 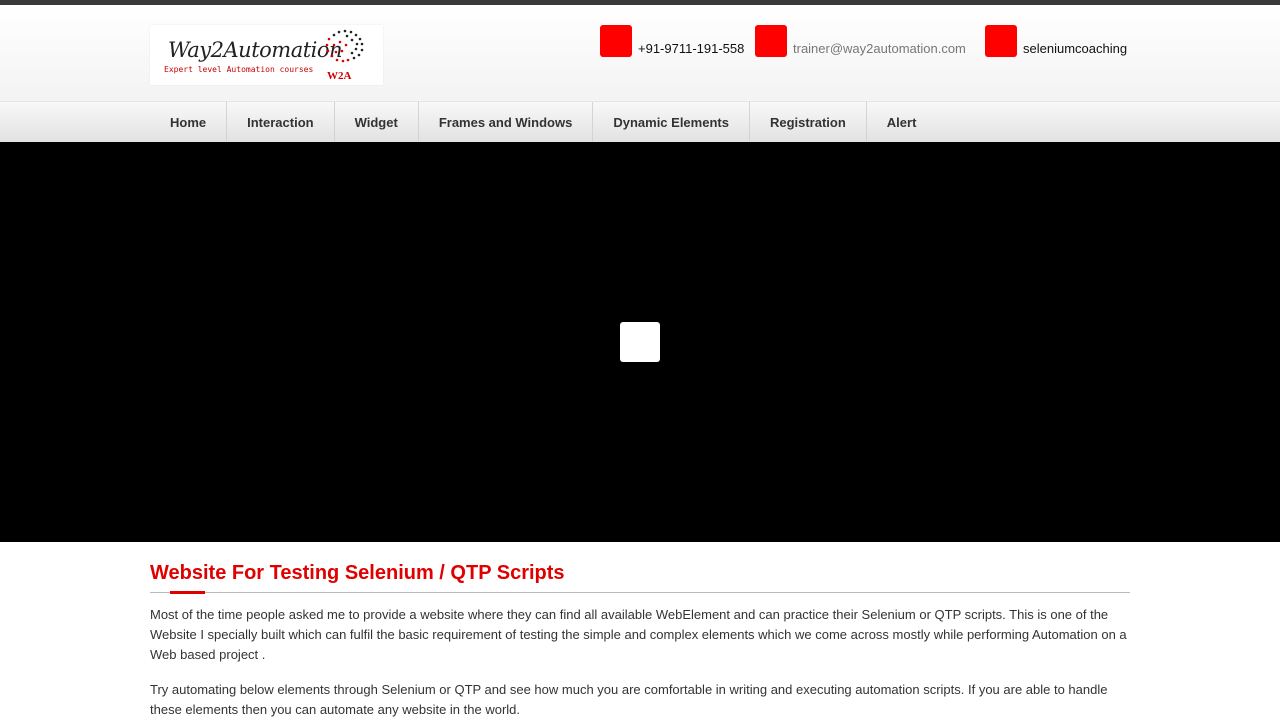 What do you see at coordinates (255, 50) in the screenshot?
I see `logo-brand: Way2Automation` at bounding box center [255, 50].